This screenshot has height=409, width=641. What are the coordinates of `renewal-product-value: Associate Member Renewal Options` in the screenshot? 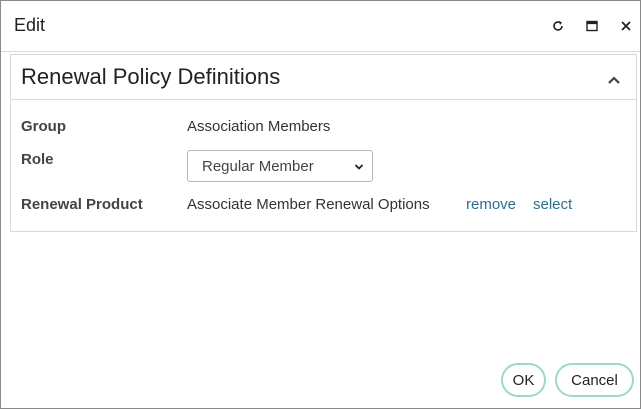 It's located at (308, 204).